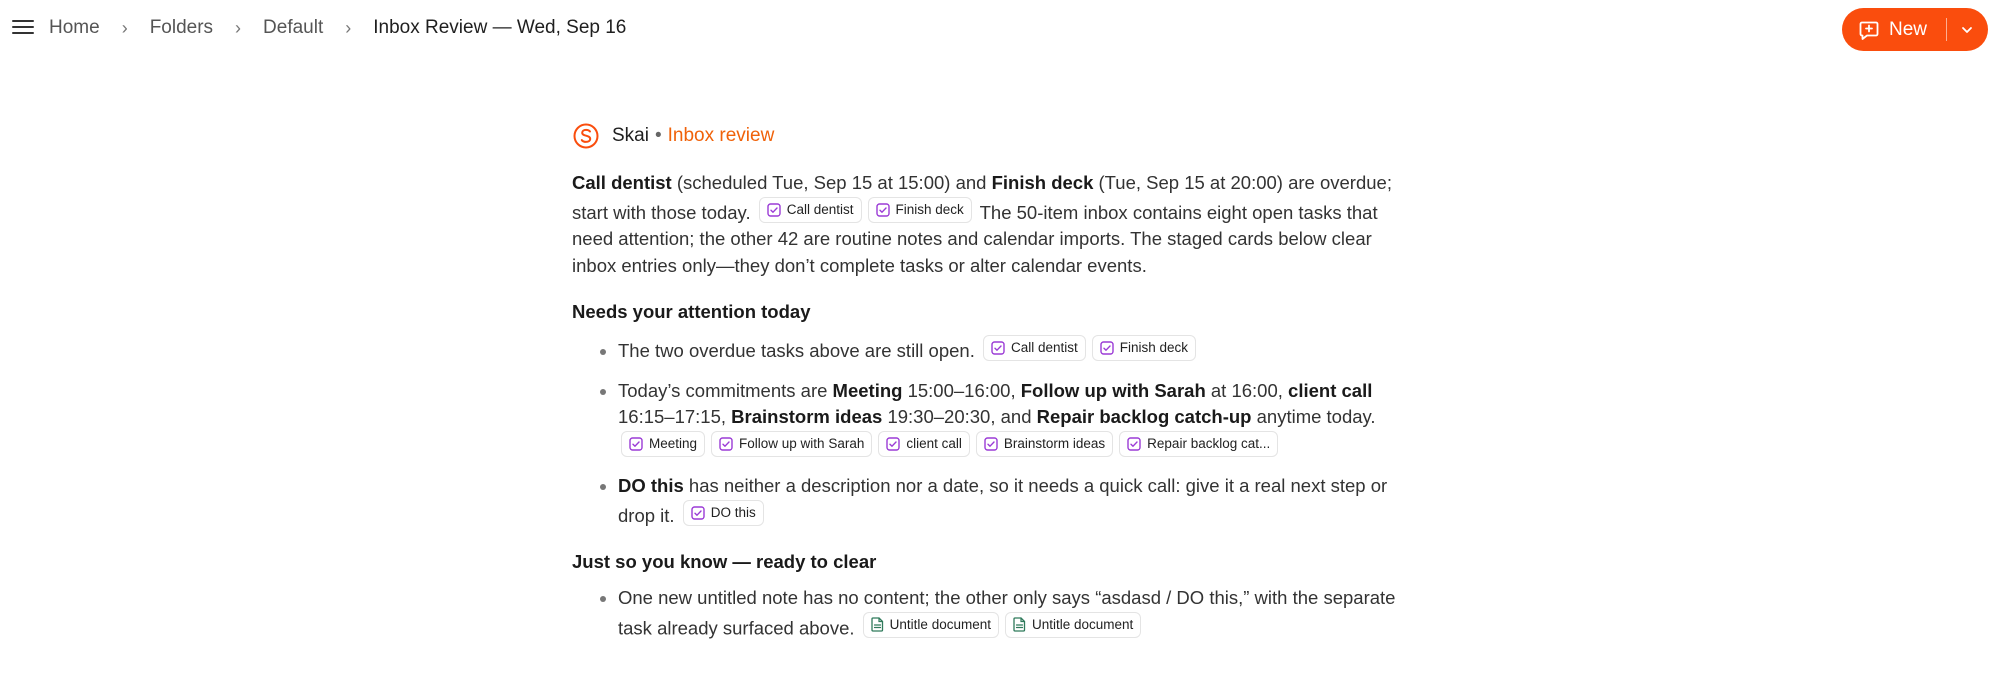 The image size is (2000, 676). What do you see at coordinates (673, 443) in the screenshot?
I see `chip-label: Meeting` at bounding box center [673, 443].